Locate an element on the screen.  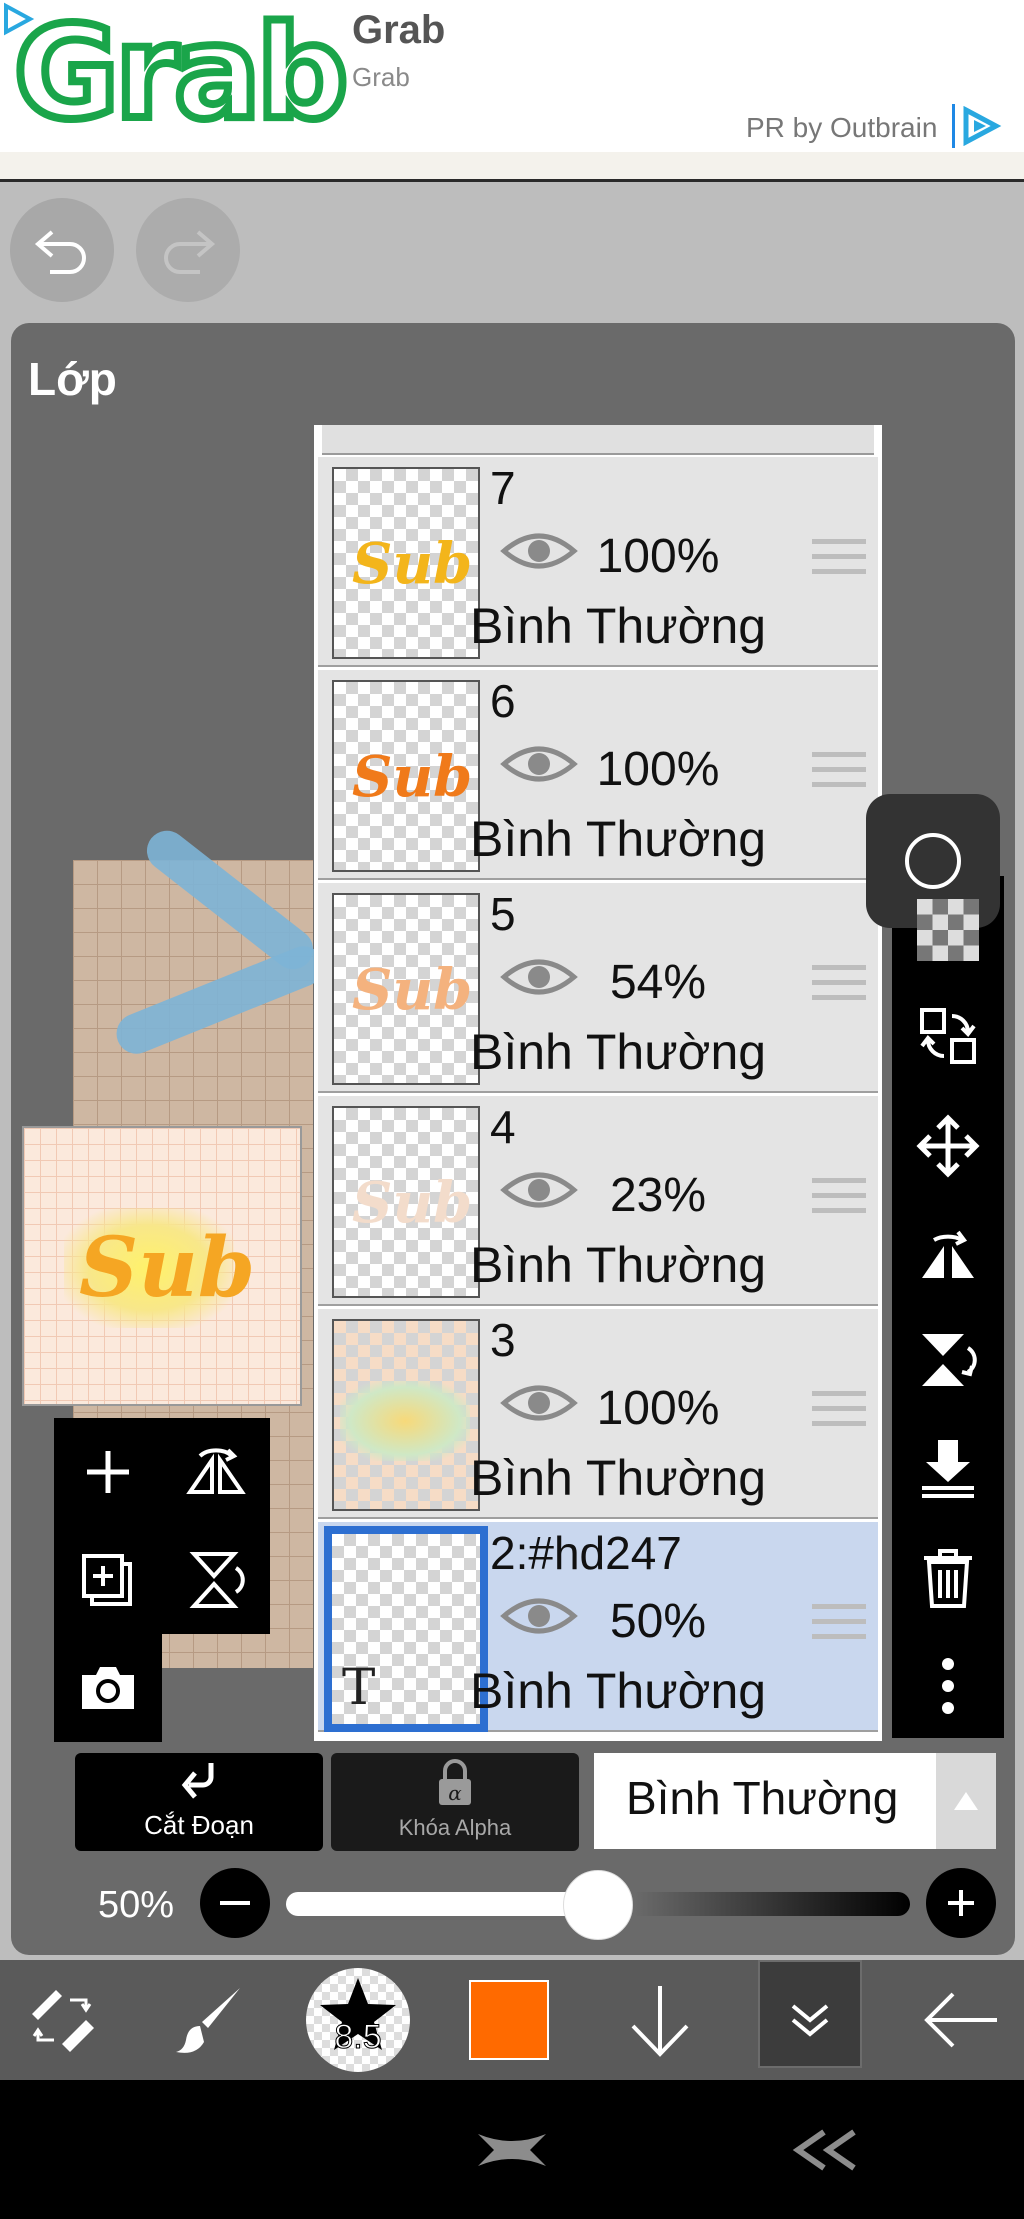
brush-size-value: 8.5 is located at coordinates (358, 2037).